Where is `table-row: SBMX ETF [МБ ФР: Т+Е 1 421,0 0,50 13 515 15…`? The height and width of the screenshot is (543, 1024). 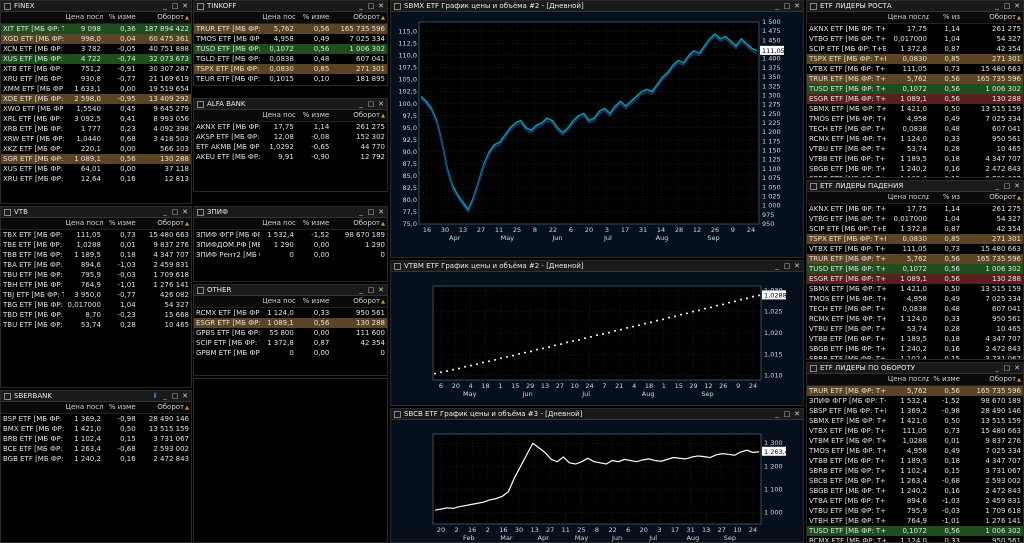 table-row: SBMX ETF [МБ ФР: Т+Е 1 421,0 0,50 13 515 15… is located at coordinates (915, 421).